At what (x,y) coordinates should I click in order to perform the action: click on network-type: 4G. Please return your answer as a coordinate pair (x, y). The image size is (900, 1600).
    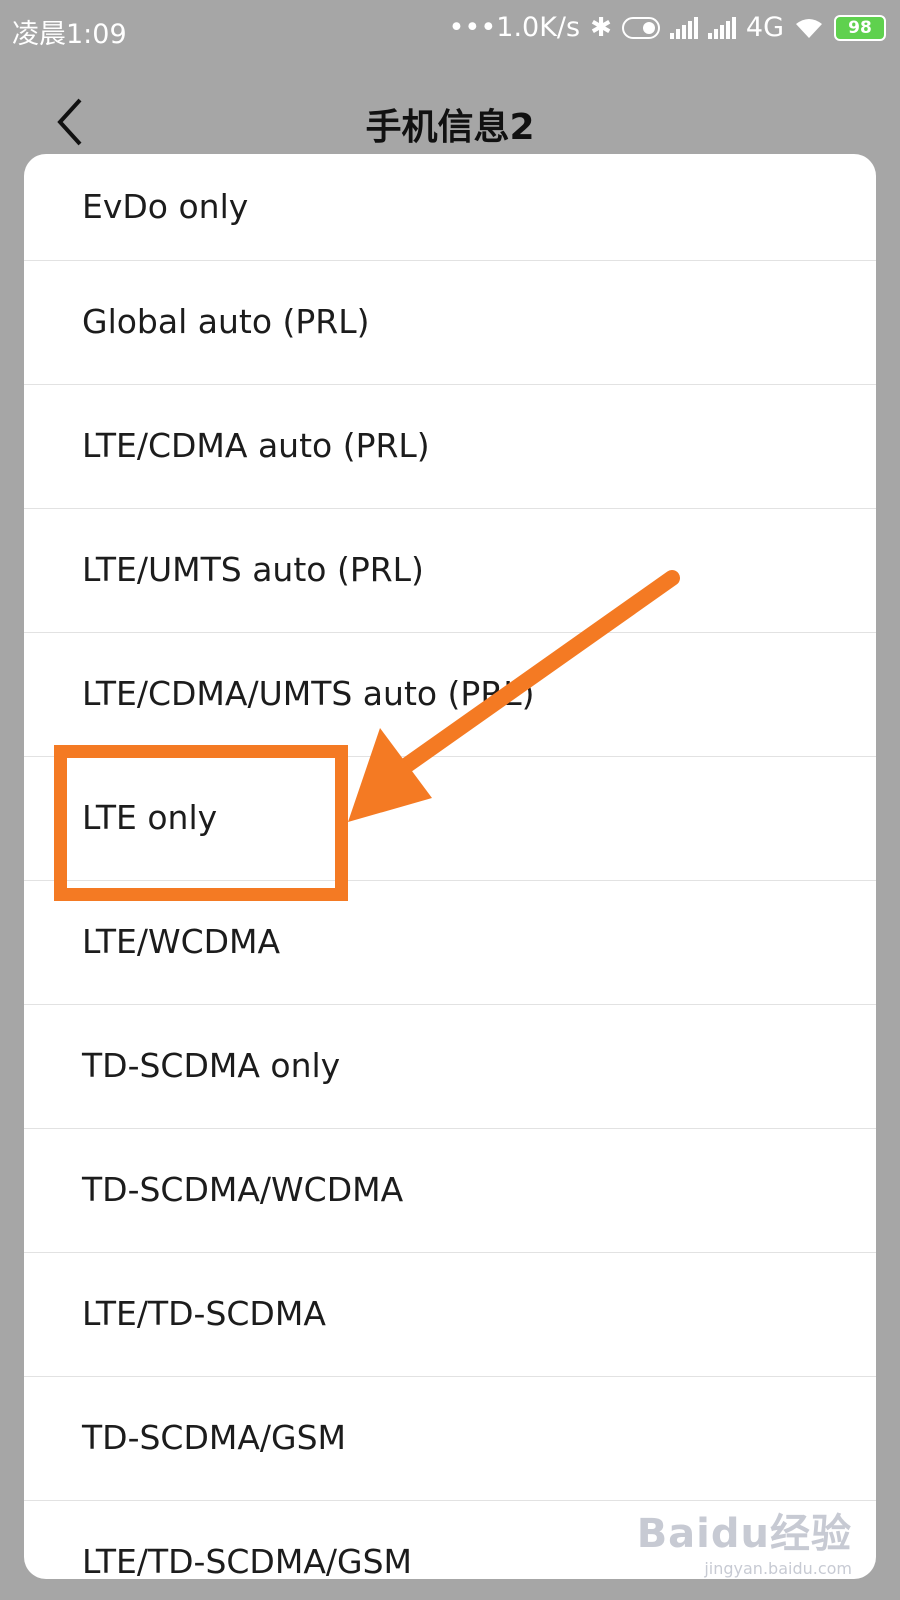
    Looking at the image, I should click on (764, 27).